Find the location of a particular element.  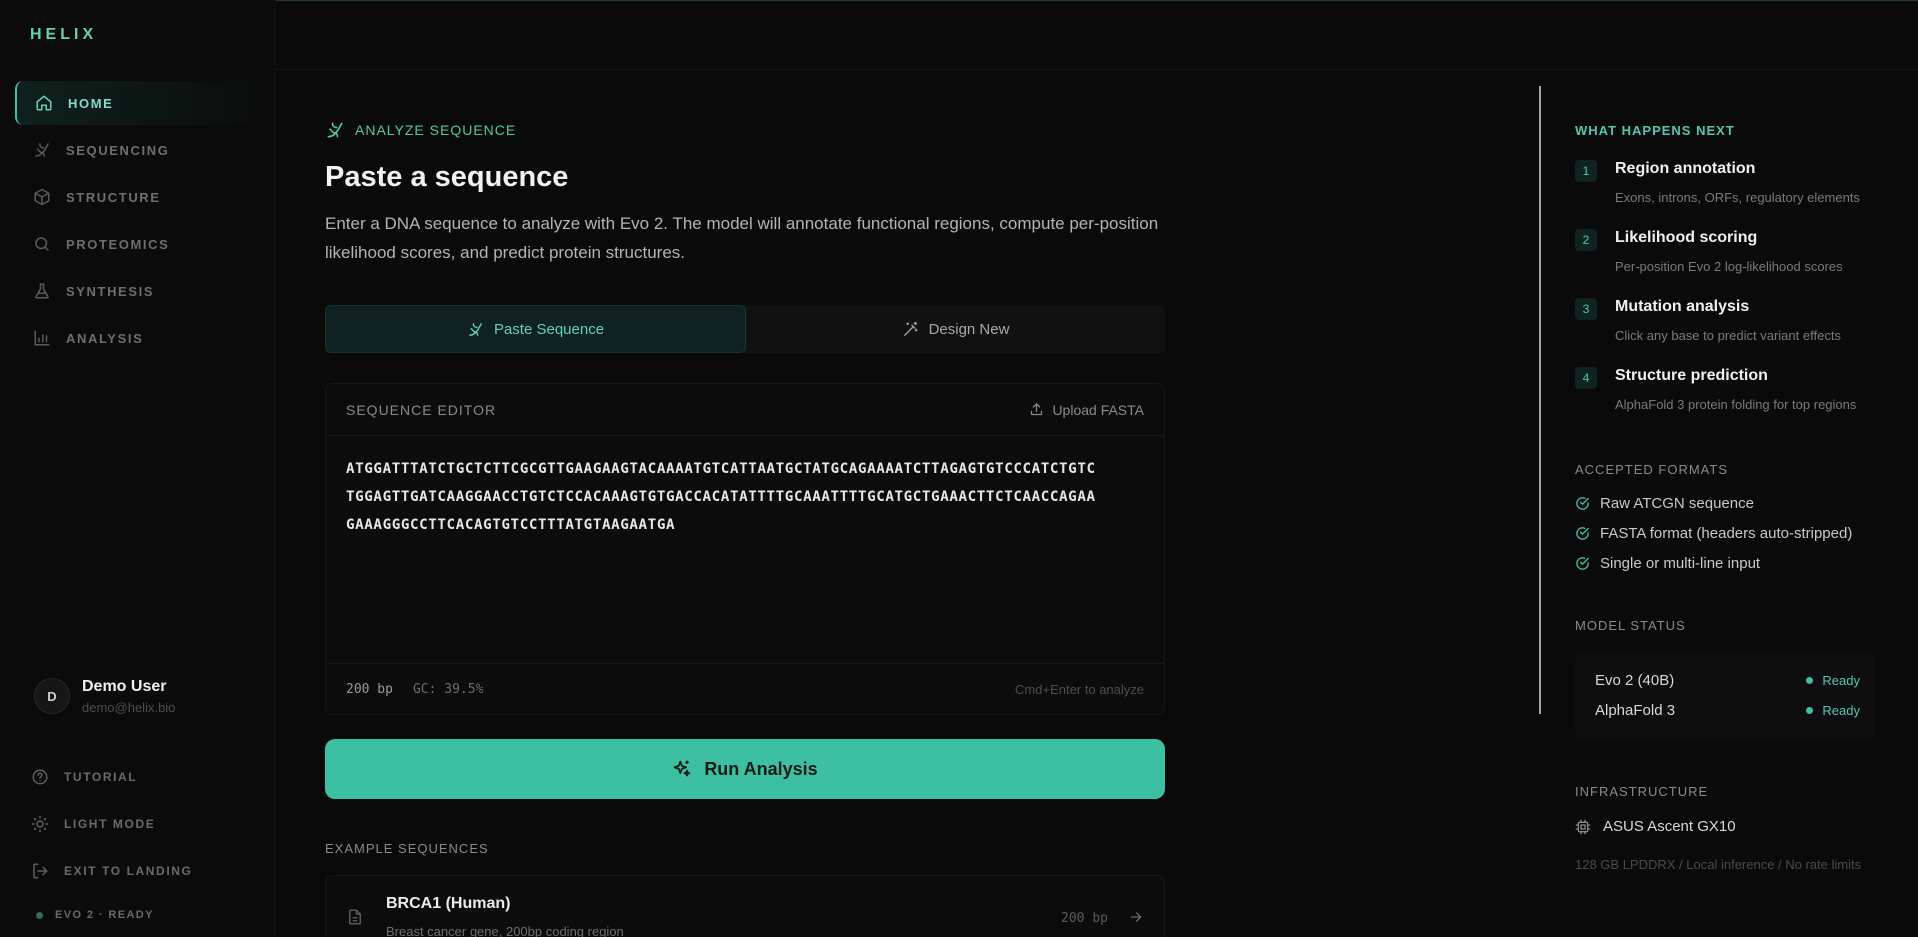

format-item: FASTA format (headers auto-stripped) is located at coordinates (1713, 533).